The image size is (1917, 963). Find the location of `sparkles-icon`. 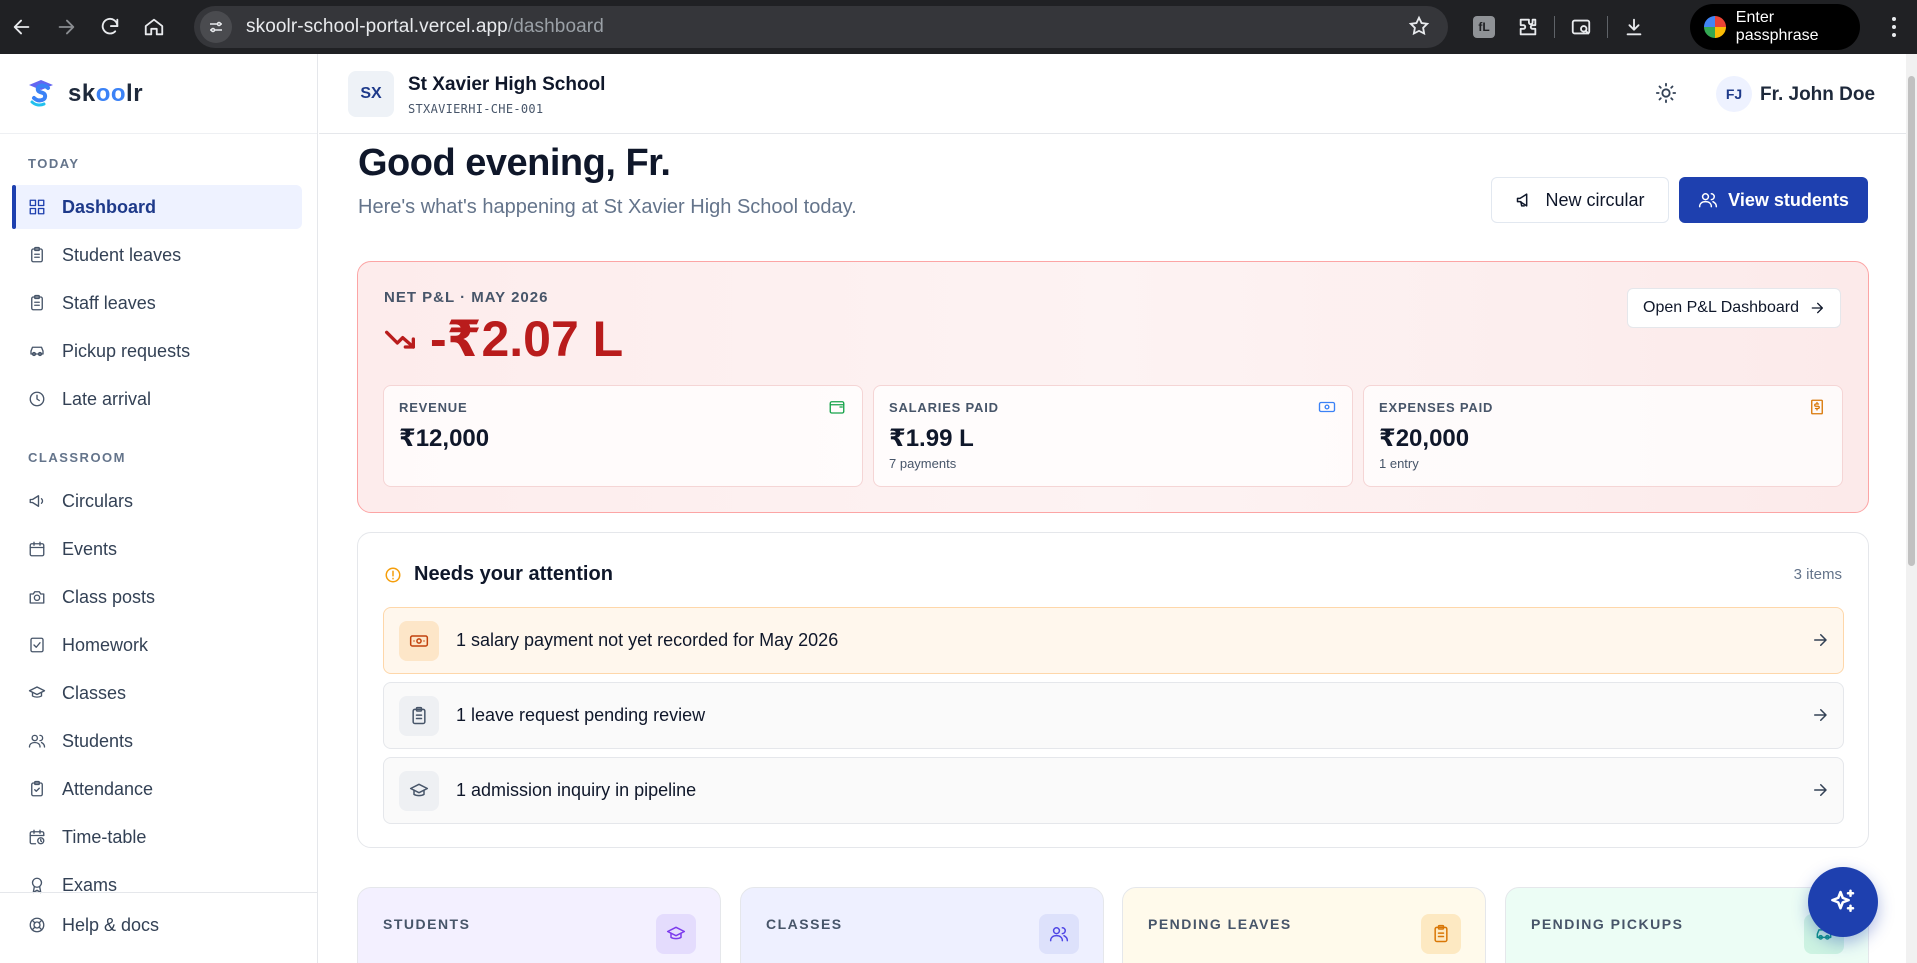

sparkles-icon is located at coordinates (1843, 900).